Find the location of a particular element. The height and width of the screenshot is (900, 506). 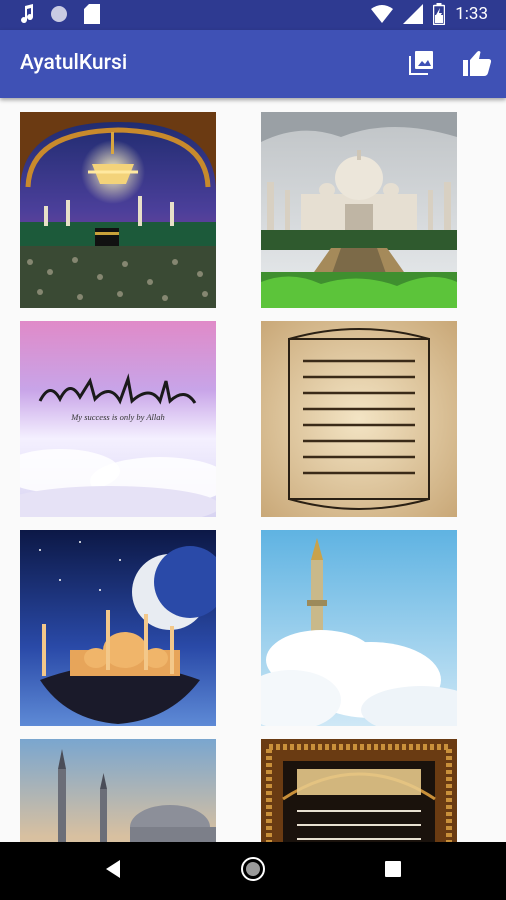

home-icon is located at coordinates (253, 871).